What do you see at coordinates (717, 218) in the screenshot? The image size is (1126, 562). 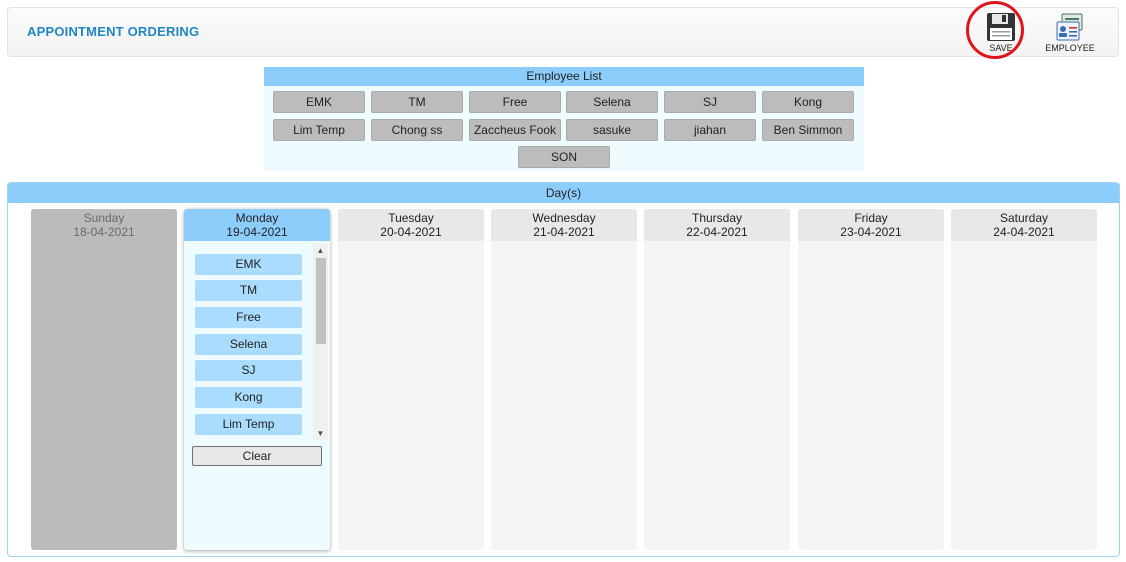 I see `day-name: Thursday` at bounding box center [717, 218].